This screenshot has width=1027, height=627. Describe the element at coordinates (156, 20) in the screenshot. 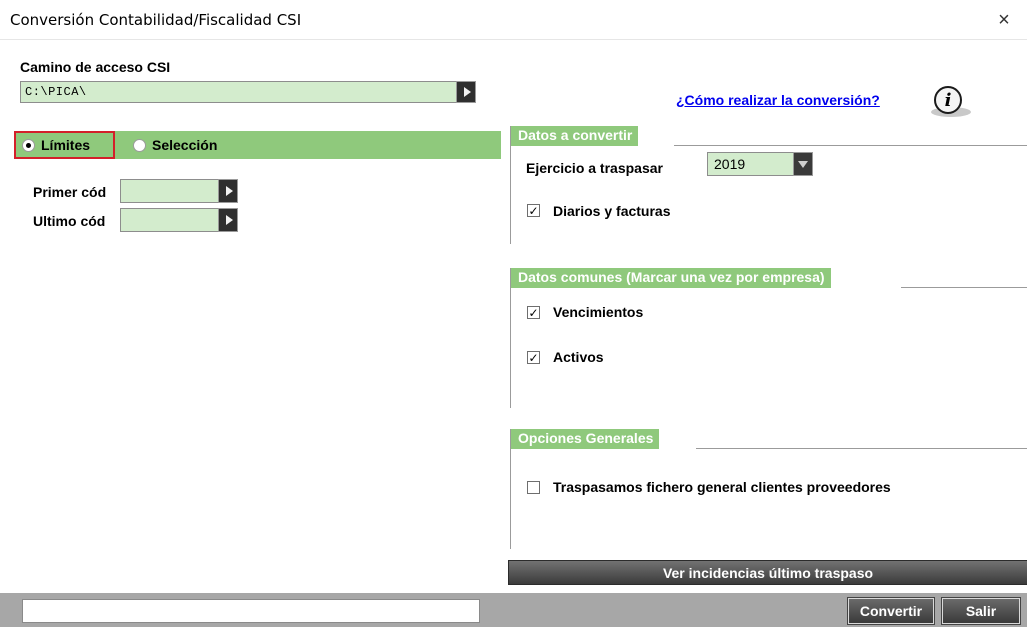

I see `window-title: Conversión Contabilidad/Fiscalidad CSI` at that location.